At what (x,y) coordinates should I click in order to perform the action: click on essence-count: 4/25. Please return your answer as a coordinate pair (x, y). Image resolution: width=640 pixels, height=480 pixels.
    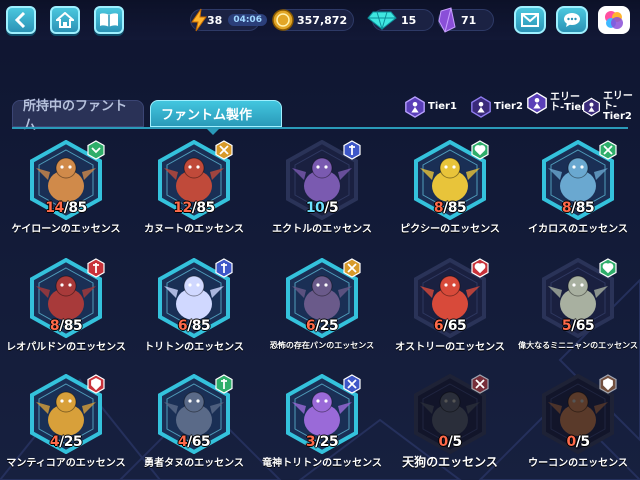
    Looking at the image, I should click on (66, 442).